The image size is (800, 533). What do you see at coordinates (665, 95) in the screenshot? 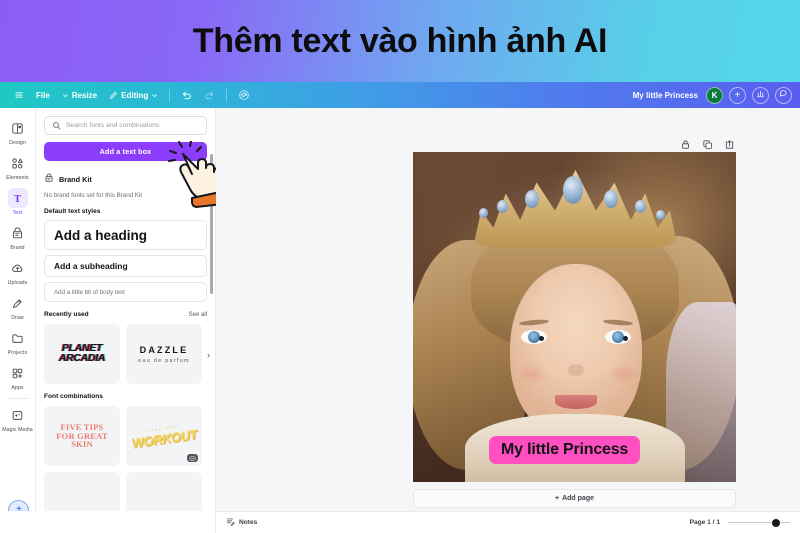
I see `document-title: My little Princess` at bounding box center [665, 95].